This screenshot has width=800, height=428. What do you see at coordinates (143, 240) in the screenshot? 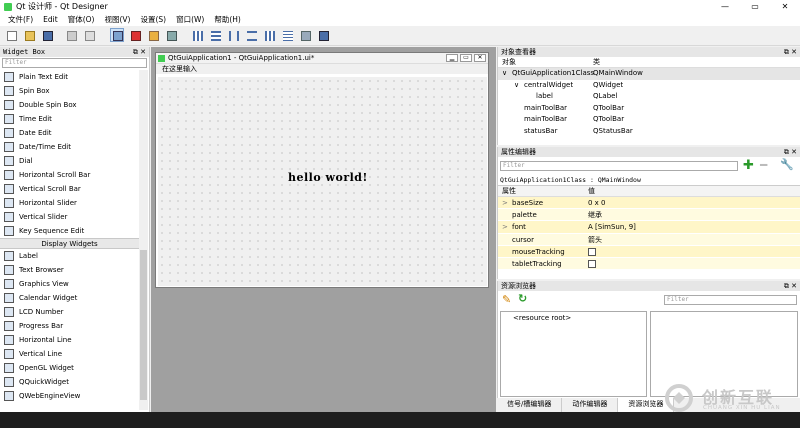
I see `widget-box-scrollbar` at bounding box center [143, 240].